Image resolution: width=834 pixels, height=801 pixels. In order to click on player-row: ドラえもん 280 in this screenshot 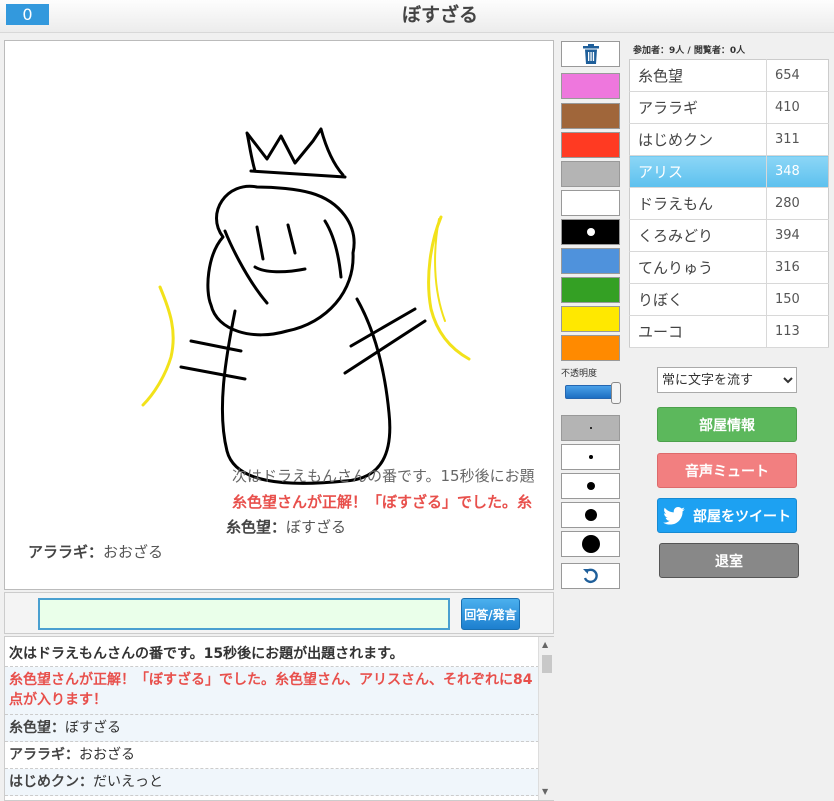, I will do `click(729, 203)`.